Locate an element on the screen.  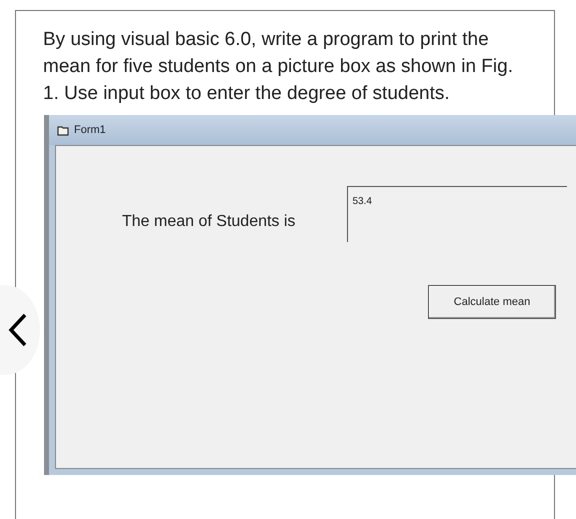
chevron-left-icon is located at coordinates (18, 330).